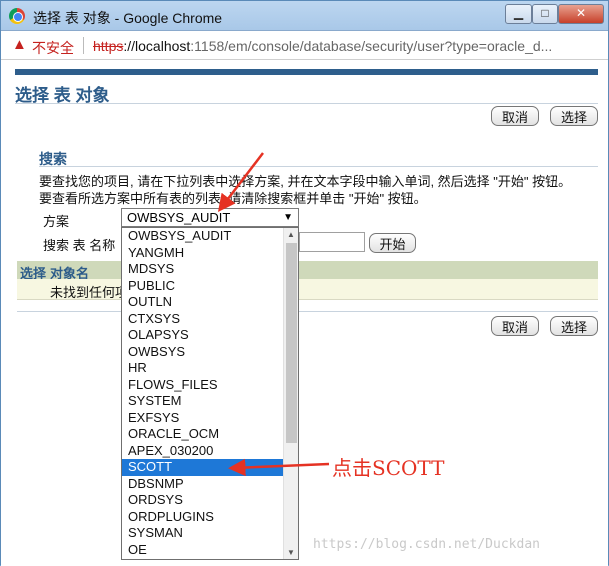 The image size is (609, 566). I want to click on arrow-to-scott-option, so click(279, 467).